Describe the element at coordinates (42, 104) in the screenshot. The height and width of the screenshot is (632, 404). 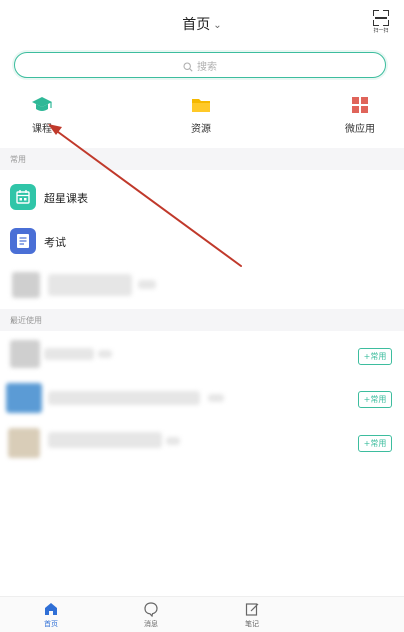
I see `graduation-cap-icon` at that location.